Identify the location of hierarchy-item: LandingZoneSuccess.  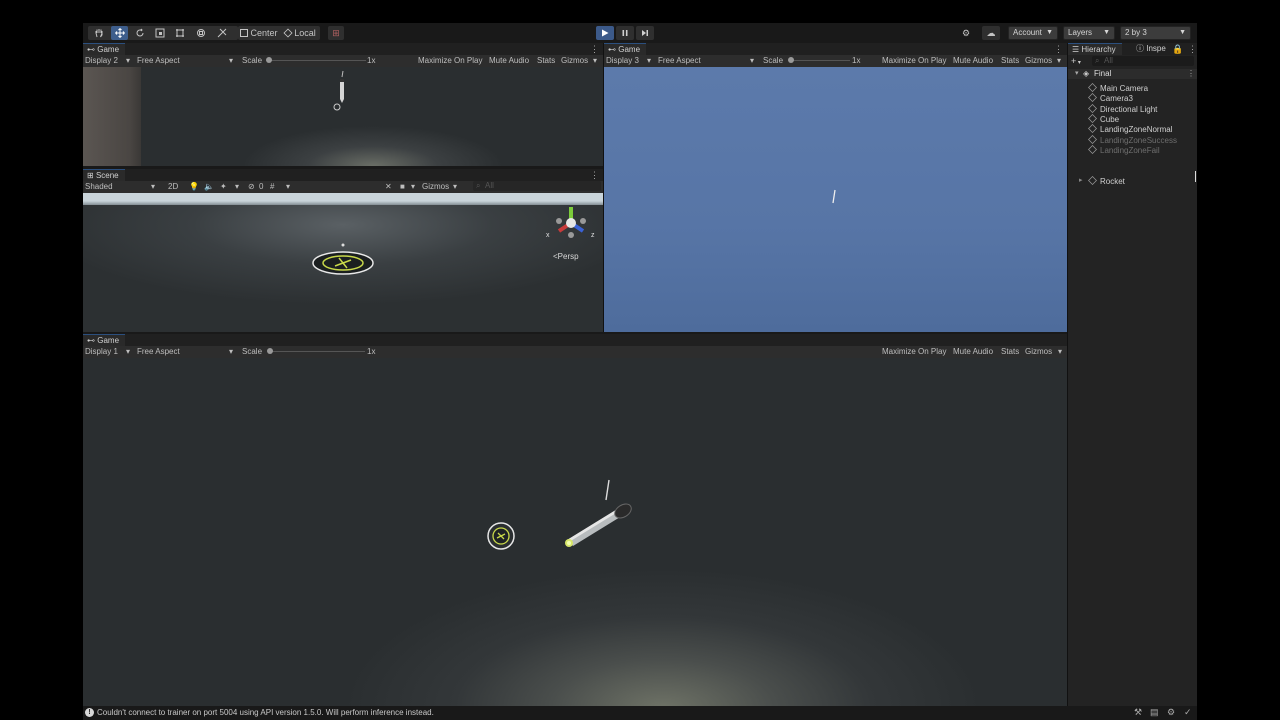
(1132, 139).